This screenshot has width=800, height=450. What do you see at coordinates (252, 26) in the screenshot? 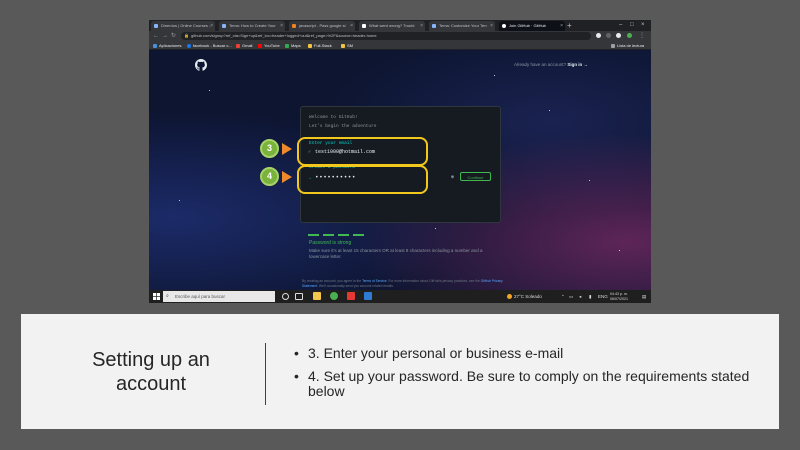
I see `browser-tab: Tema: How to Create Your ×` at bounding box center [252, 26].